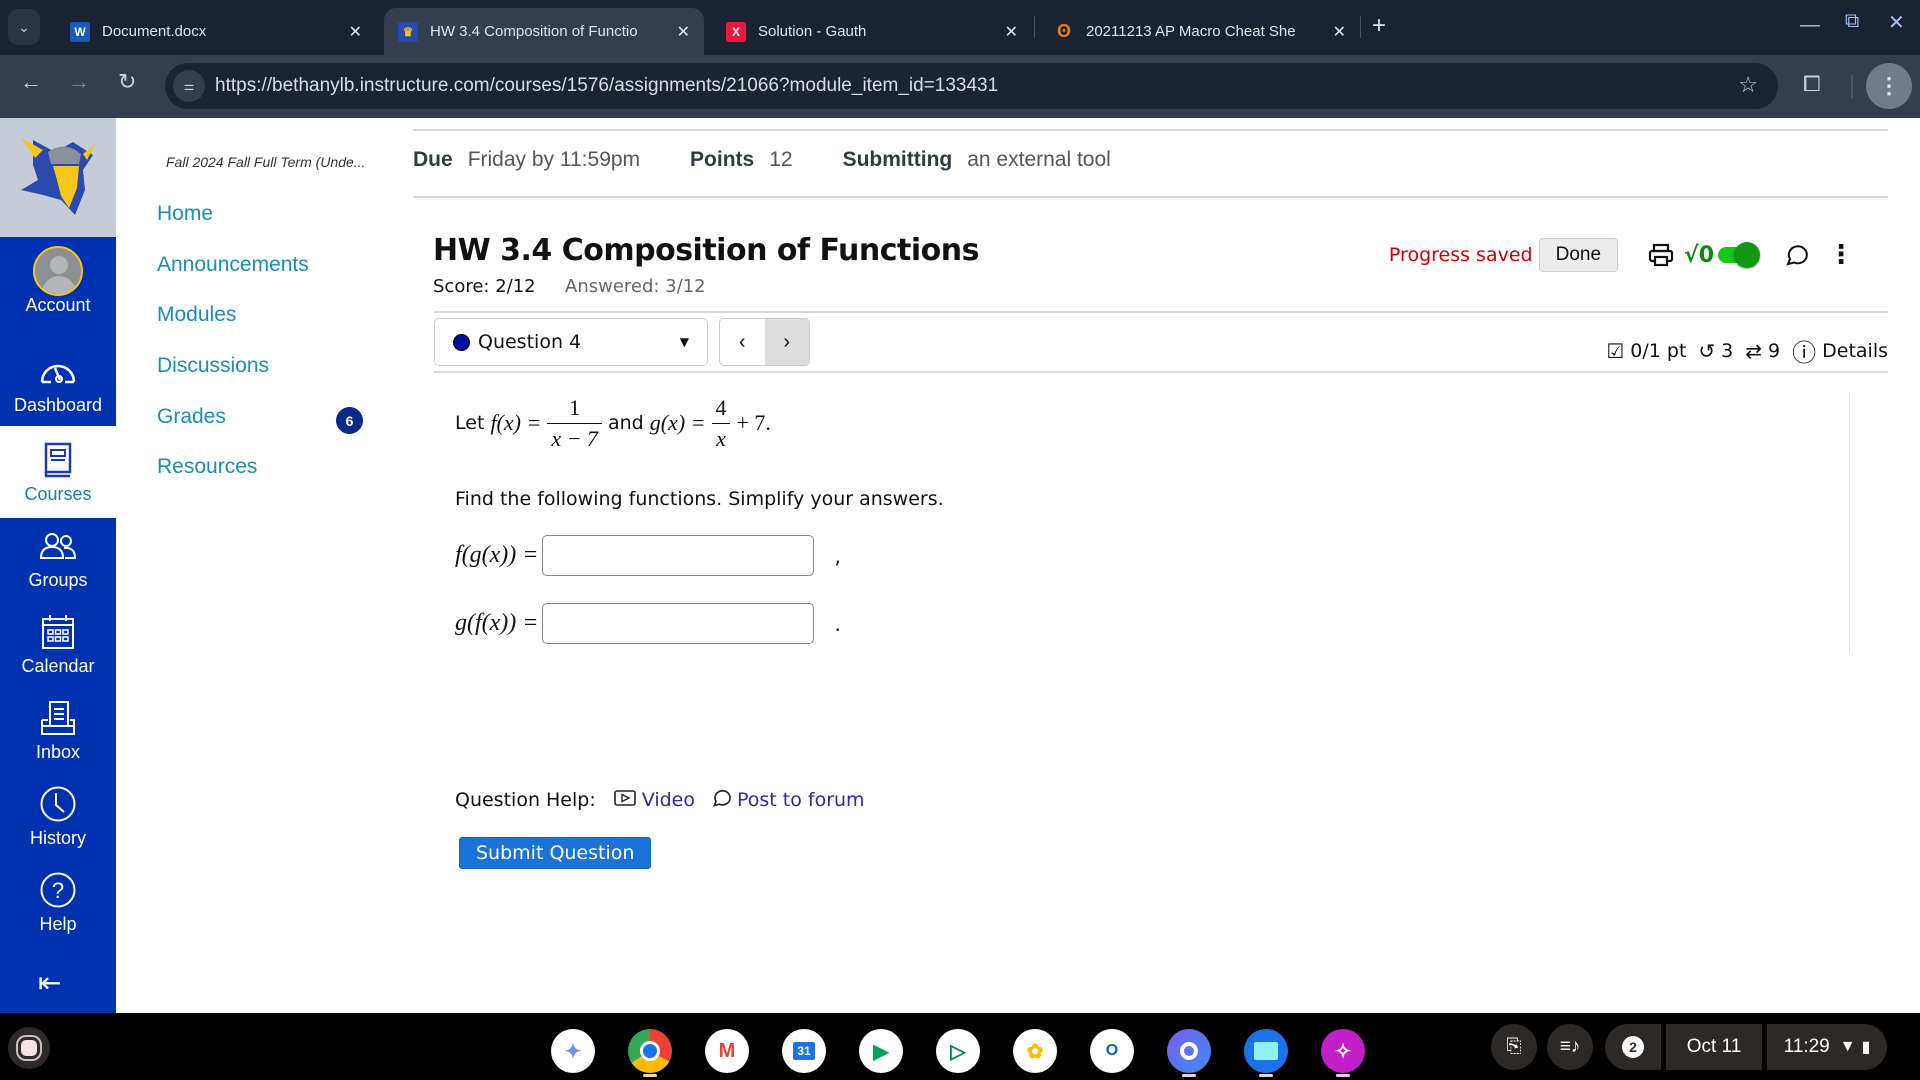 Image resolution: width=1920 pixels, height=1080 pixels. I want to click on answer-input-g-of-f, so click(678, 623).